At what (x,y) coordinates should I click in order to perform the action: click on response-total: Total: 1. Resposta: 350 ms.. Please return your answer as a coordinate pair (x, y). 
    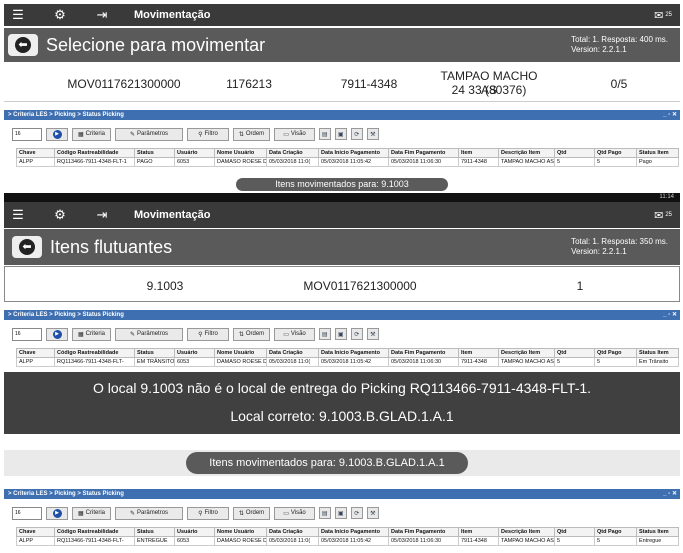
    Looking at the image, I should click on (619, 241).